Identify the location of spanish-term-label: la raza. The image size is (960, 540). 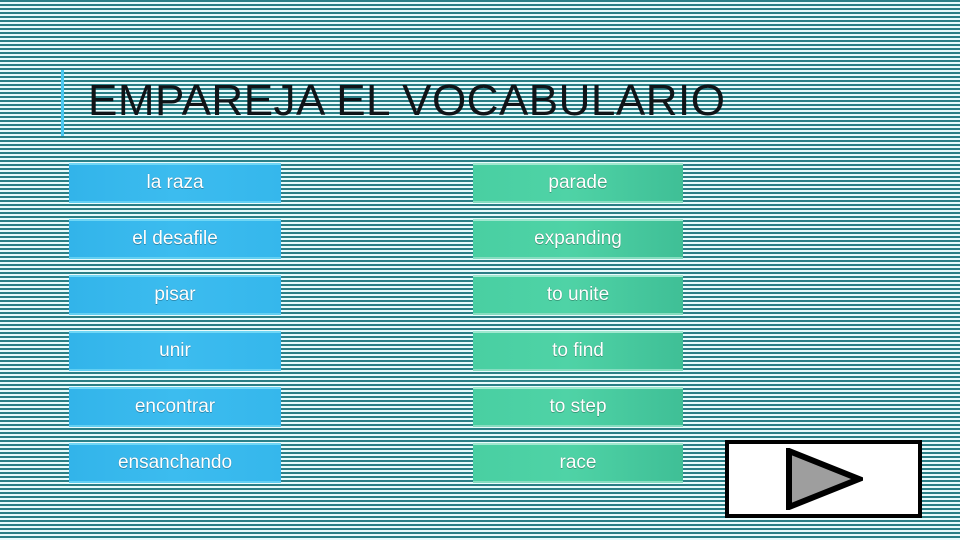
(175, 182).